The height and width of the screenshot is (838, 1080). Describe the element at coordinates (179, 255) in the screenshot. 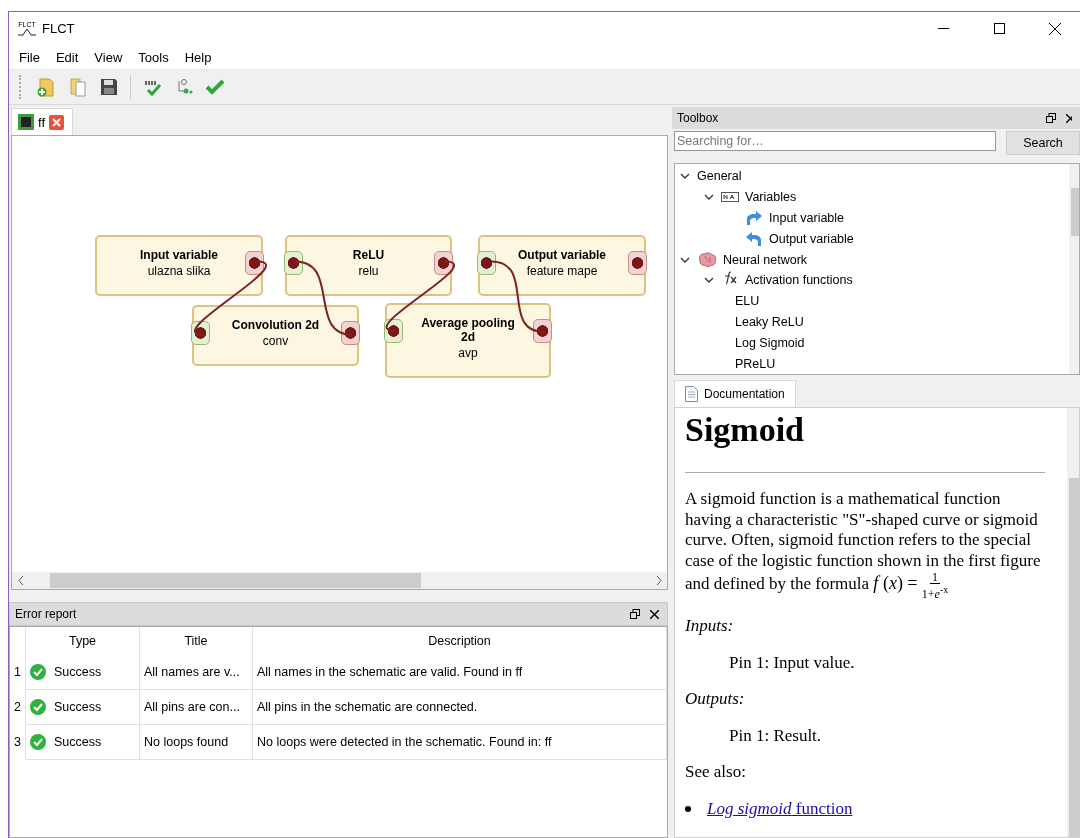

I see `node-title: Input variable` at that location.